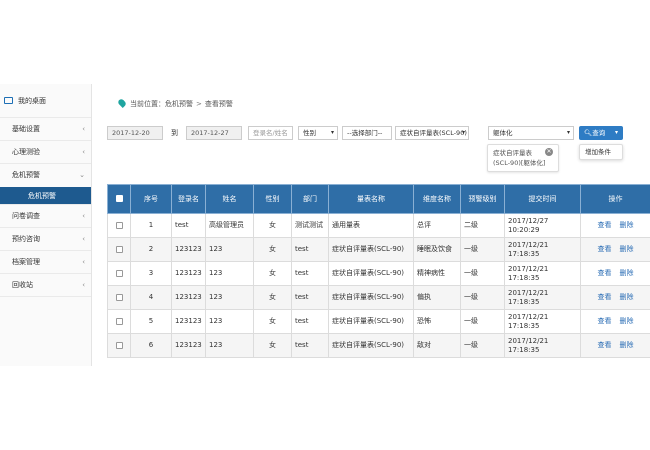 This screenshot has width=650, height=450. I want to click on search-name-input: 登录名/姓名, so click(270, 133).